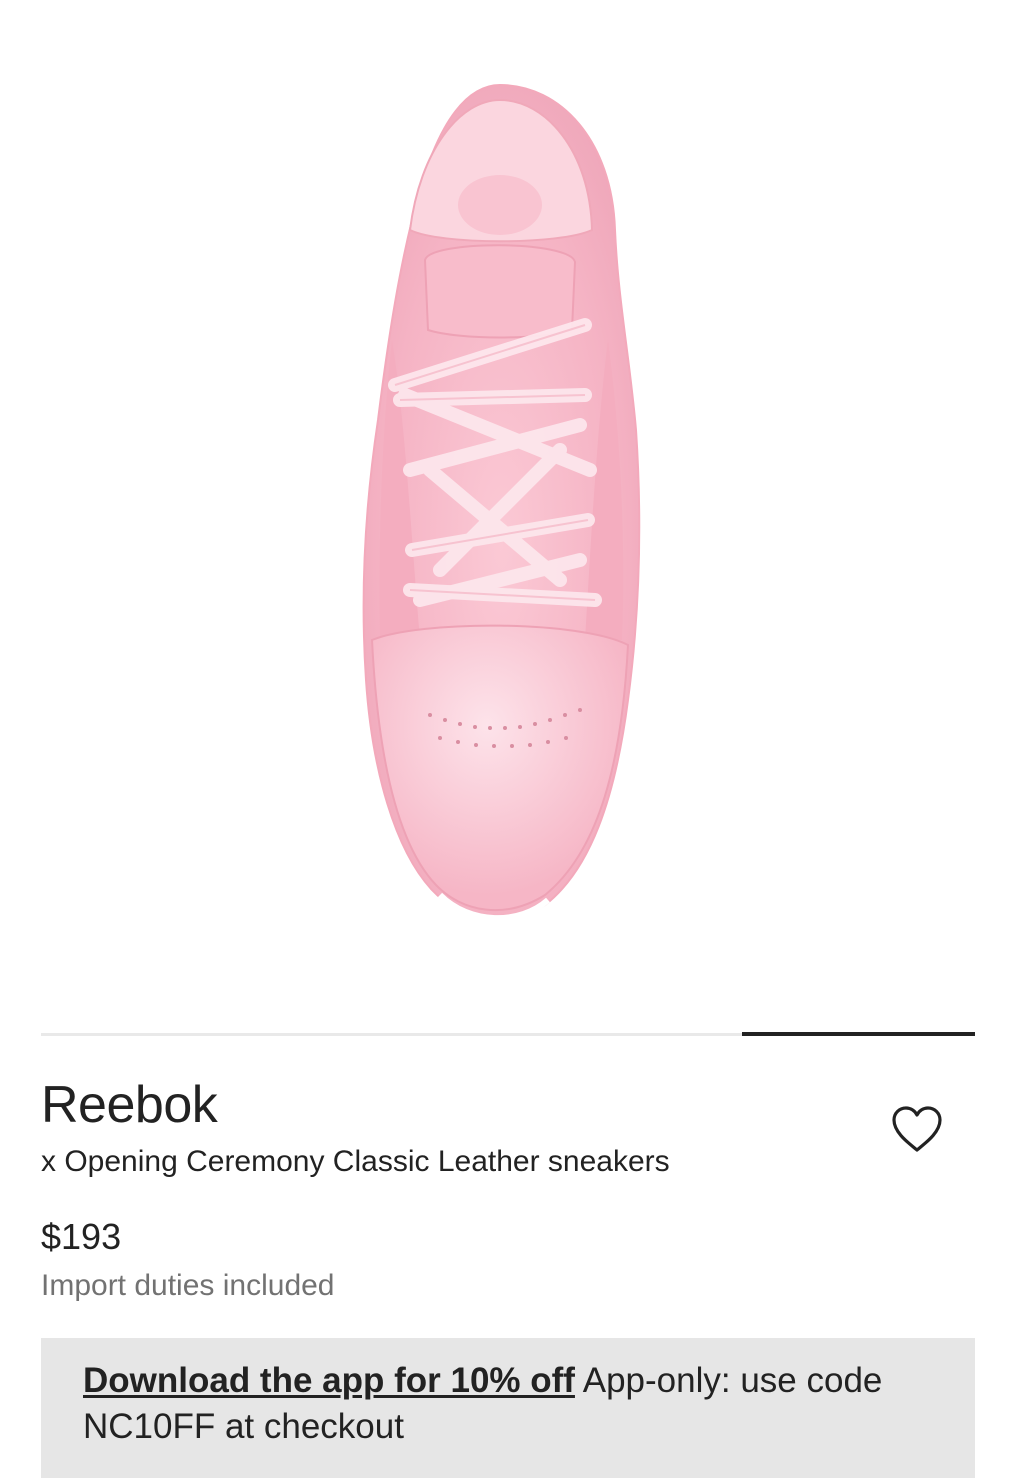  I want to click on download-app-link: Download the app for 10% off, so click(329, 1380).